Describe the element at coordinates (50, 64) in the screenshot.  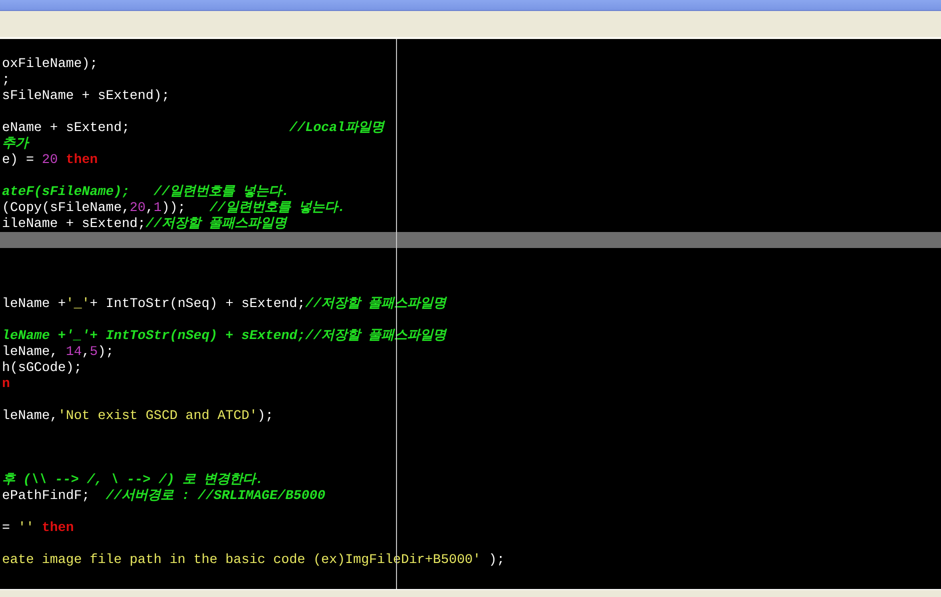
I see `code-line: oxFileName);` at that location.